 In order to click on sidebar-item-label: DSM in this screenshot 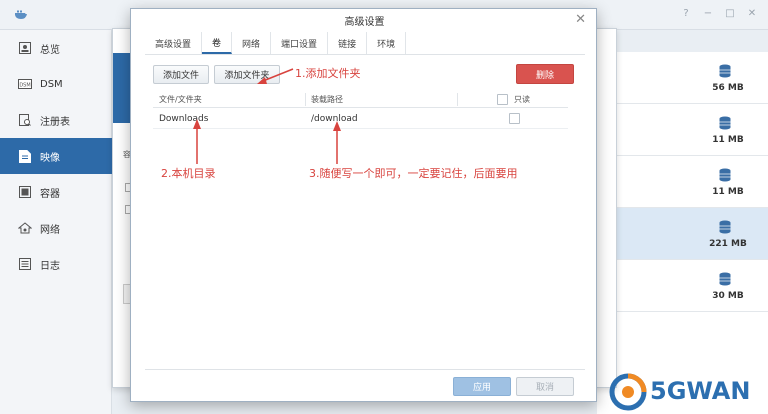, I will do `click(51, 84)`.